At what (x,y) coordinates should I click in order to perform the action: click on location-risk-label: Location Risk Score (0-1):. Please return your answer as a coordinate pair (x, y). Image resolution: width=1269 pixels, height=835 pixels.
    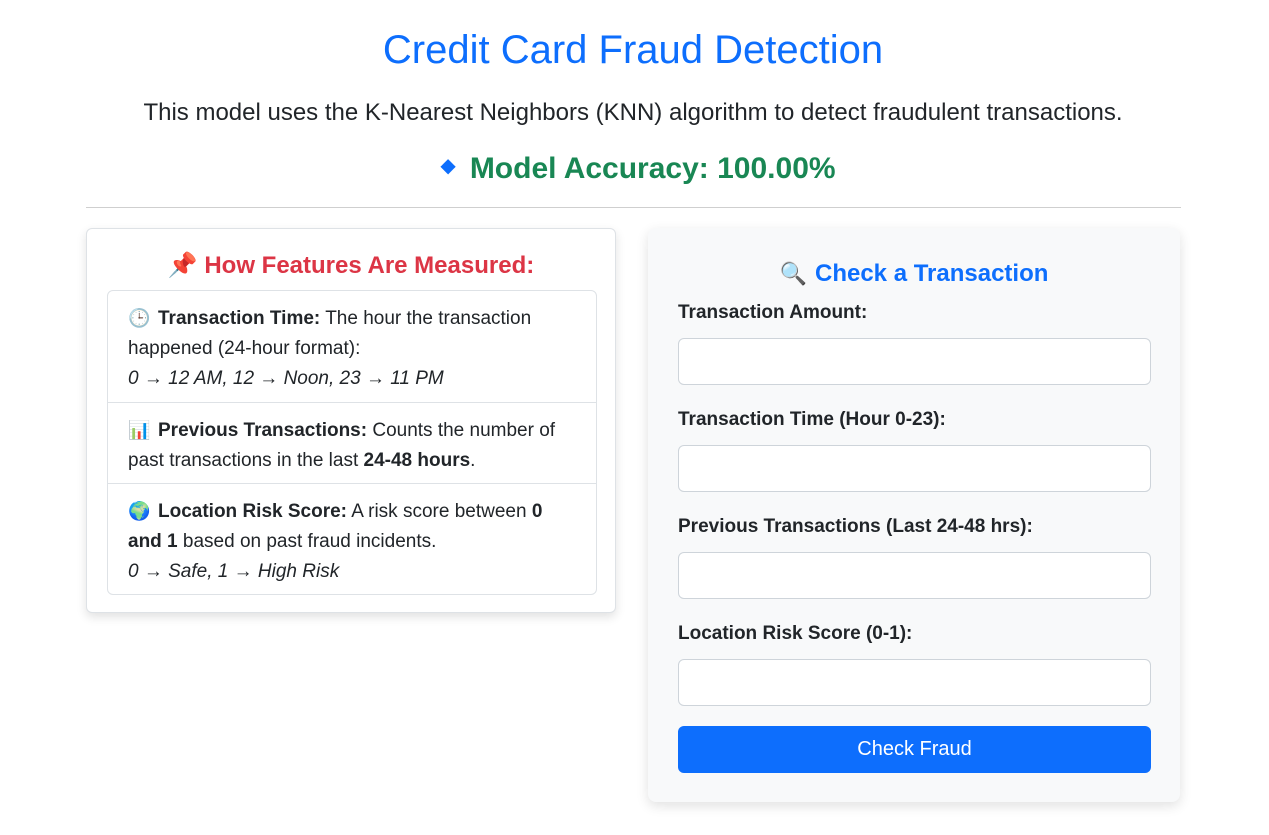
    Looking at the image, I should click on (795, 633).